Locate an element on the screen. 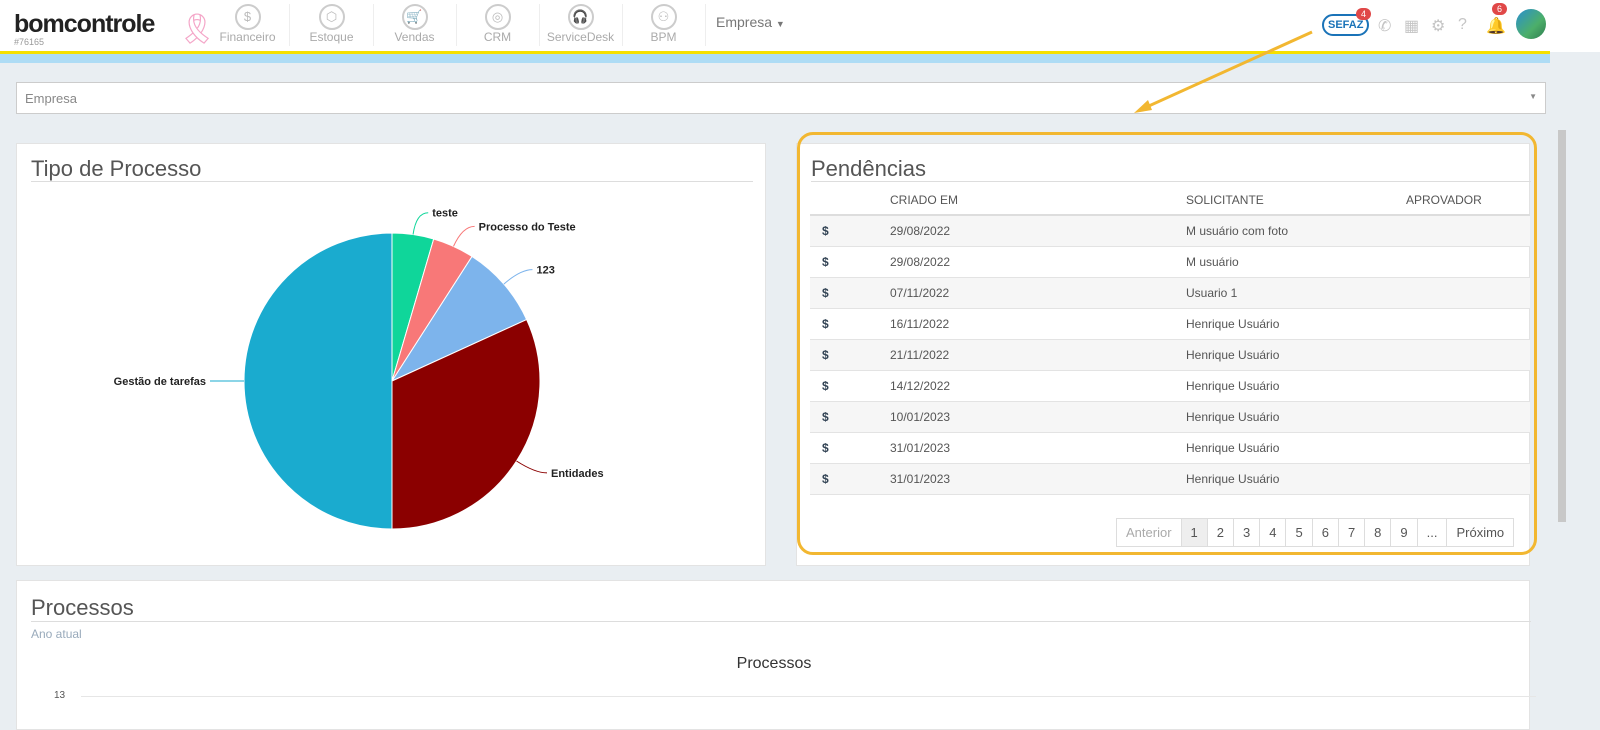 This screenshot has height=730, width=1600. panel-title: Tipo de Processo is located at coordinates (116, 168).